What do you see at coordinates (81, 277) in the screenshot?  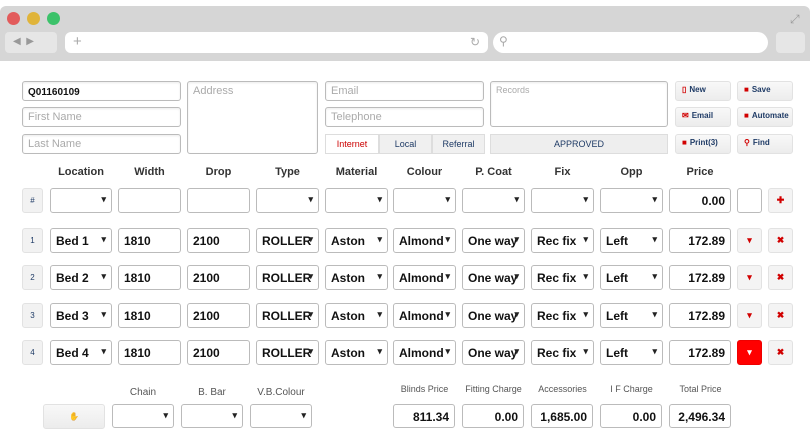 I see `row-location-select: Bed 2` at bounding box center [81, 277].